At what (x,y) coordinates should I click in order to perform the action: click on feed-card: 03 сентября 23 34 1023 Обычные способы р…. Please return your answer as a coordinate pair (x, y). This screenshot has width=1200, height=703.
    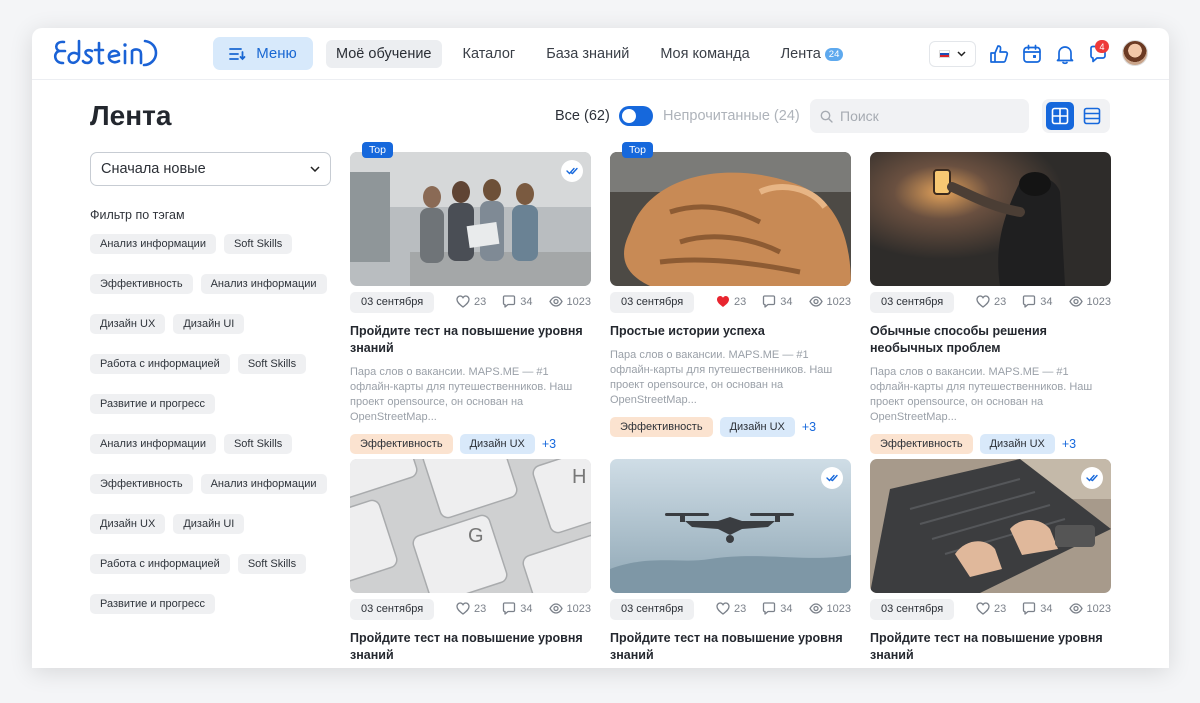
    Looking at the image, I should click on (990, 303).